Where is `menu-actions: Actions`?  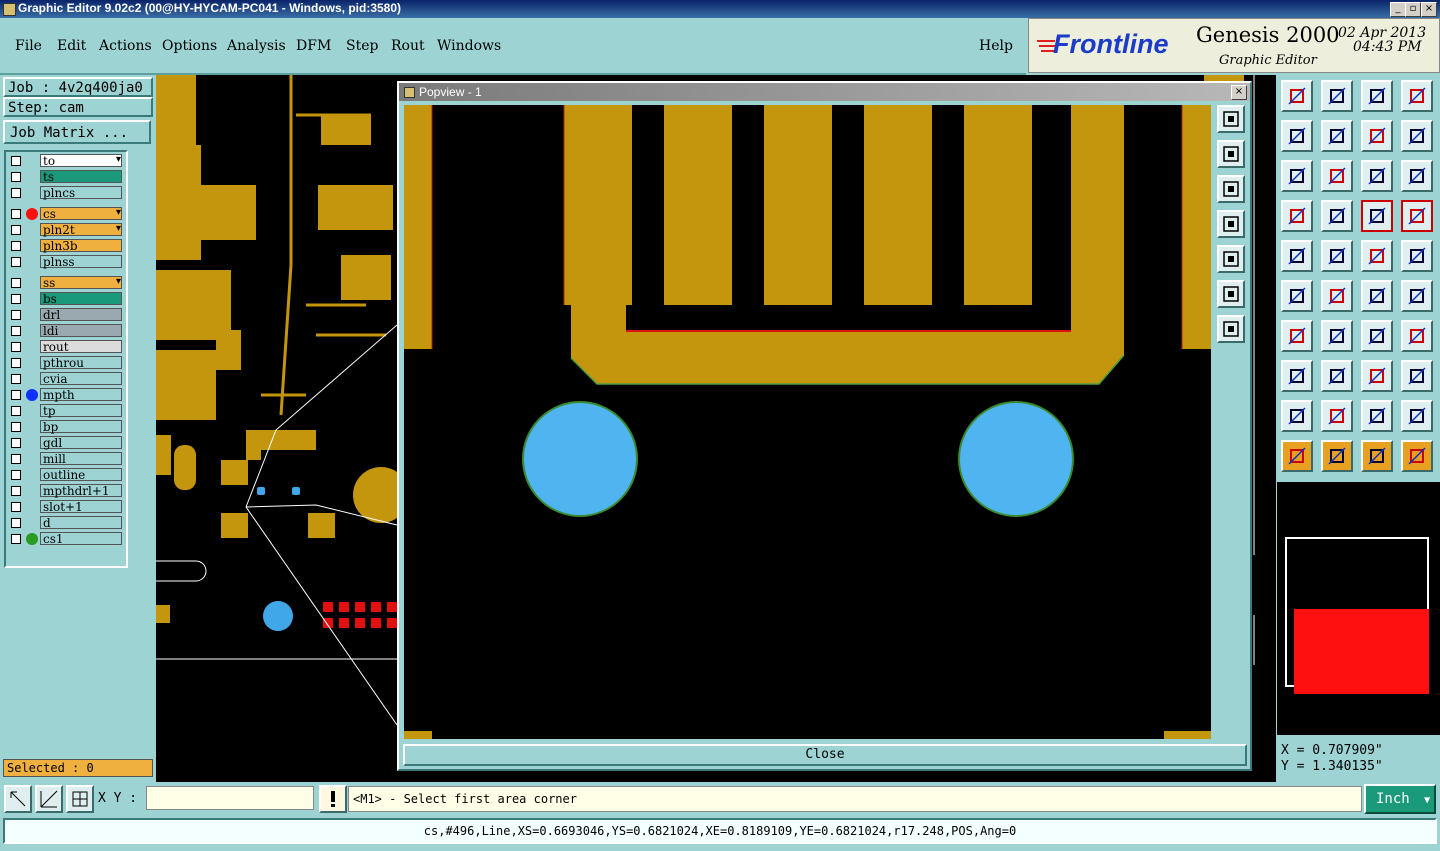
menu-actions: Actions is located at coordinates (125, 46).